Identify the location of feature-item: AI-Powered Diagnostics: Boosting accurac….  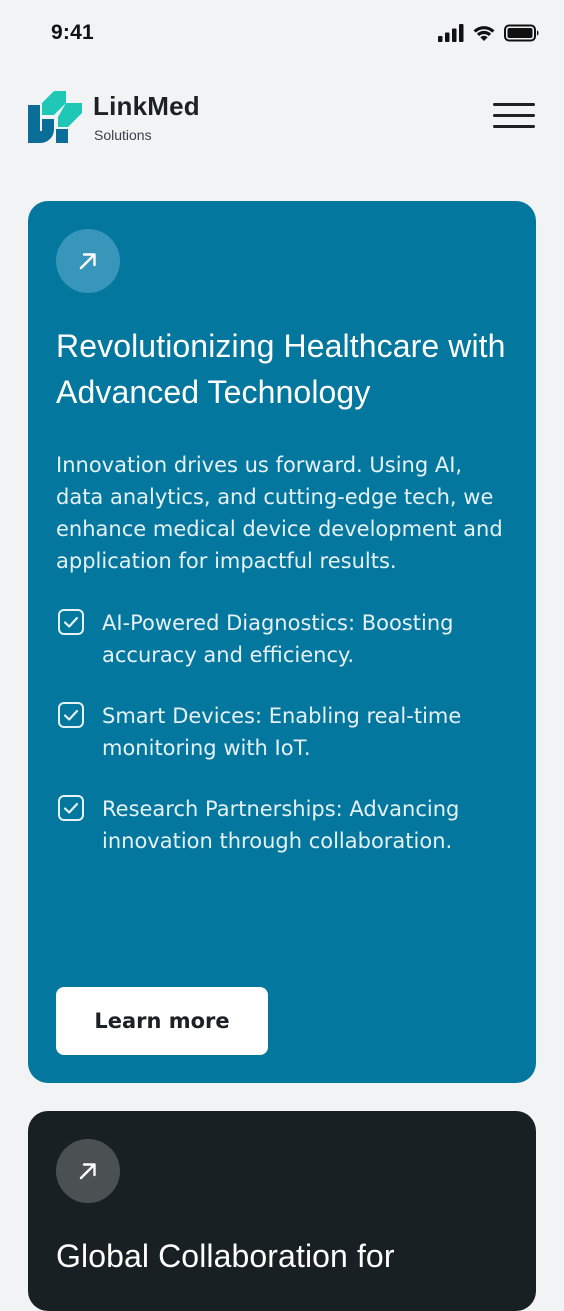
(286, 639).